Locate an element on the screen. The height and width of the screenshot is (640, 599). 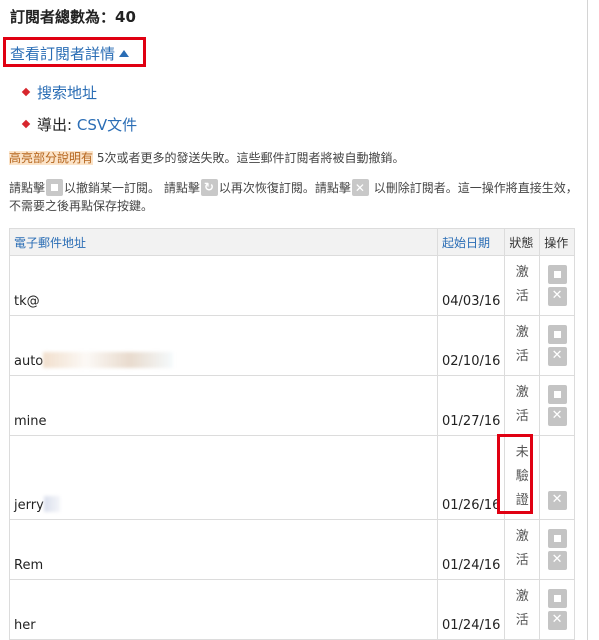
bounce-note-text: 5次或者更多的發送失敗。這些郵件訂閱者將被自動撤銷。 is located at coordinates (250, 158).